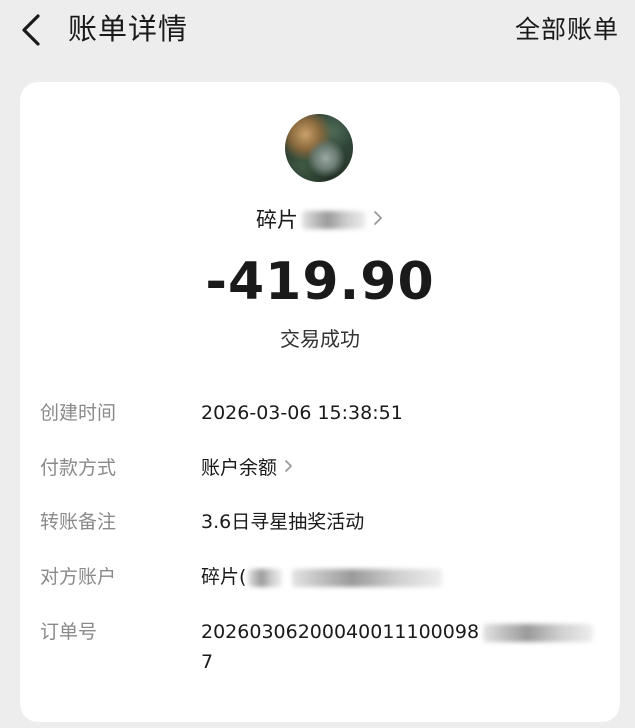 The image size is (635, 728). I want to click on counterparty-account-label: 对方账户, so click(78, 577).